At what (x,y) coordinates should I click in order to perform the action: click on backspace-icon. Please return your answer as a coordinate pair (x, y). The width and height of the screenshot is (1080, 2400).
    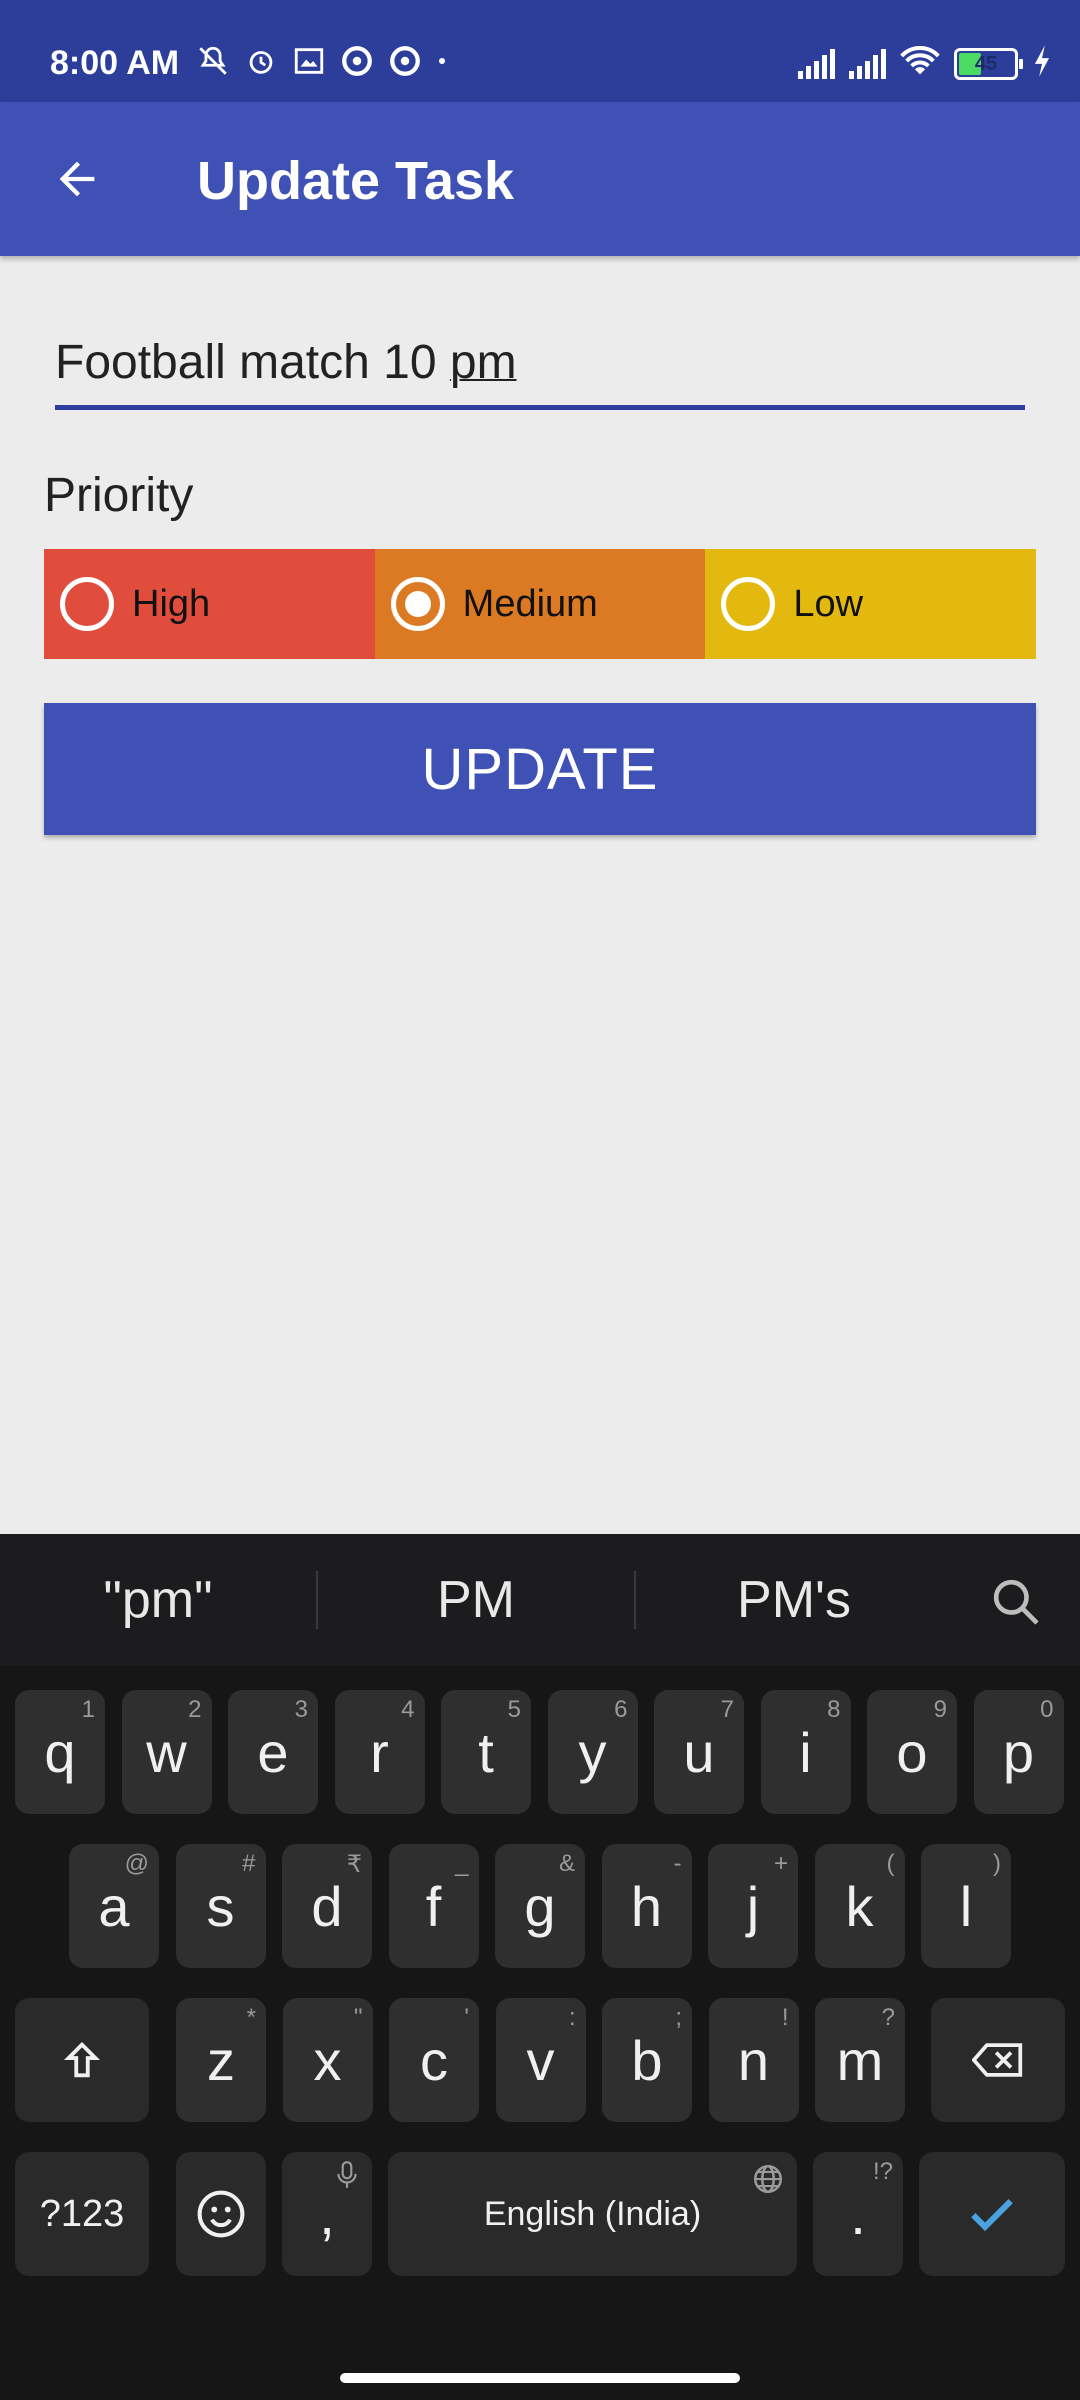
    Looking at the image, I should click on (997, 2060).